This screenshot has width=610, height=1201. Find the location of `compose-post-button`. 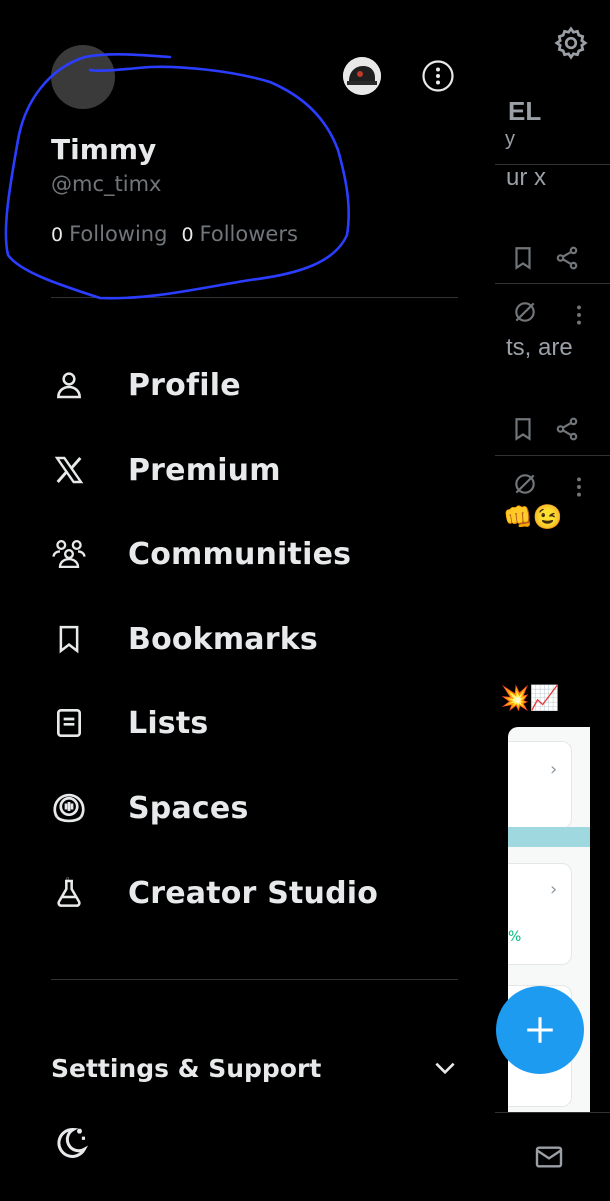

compose-post-button is located at coordinates (540, 1030).